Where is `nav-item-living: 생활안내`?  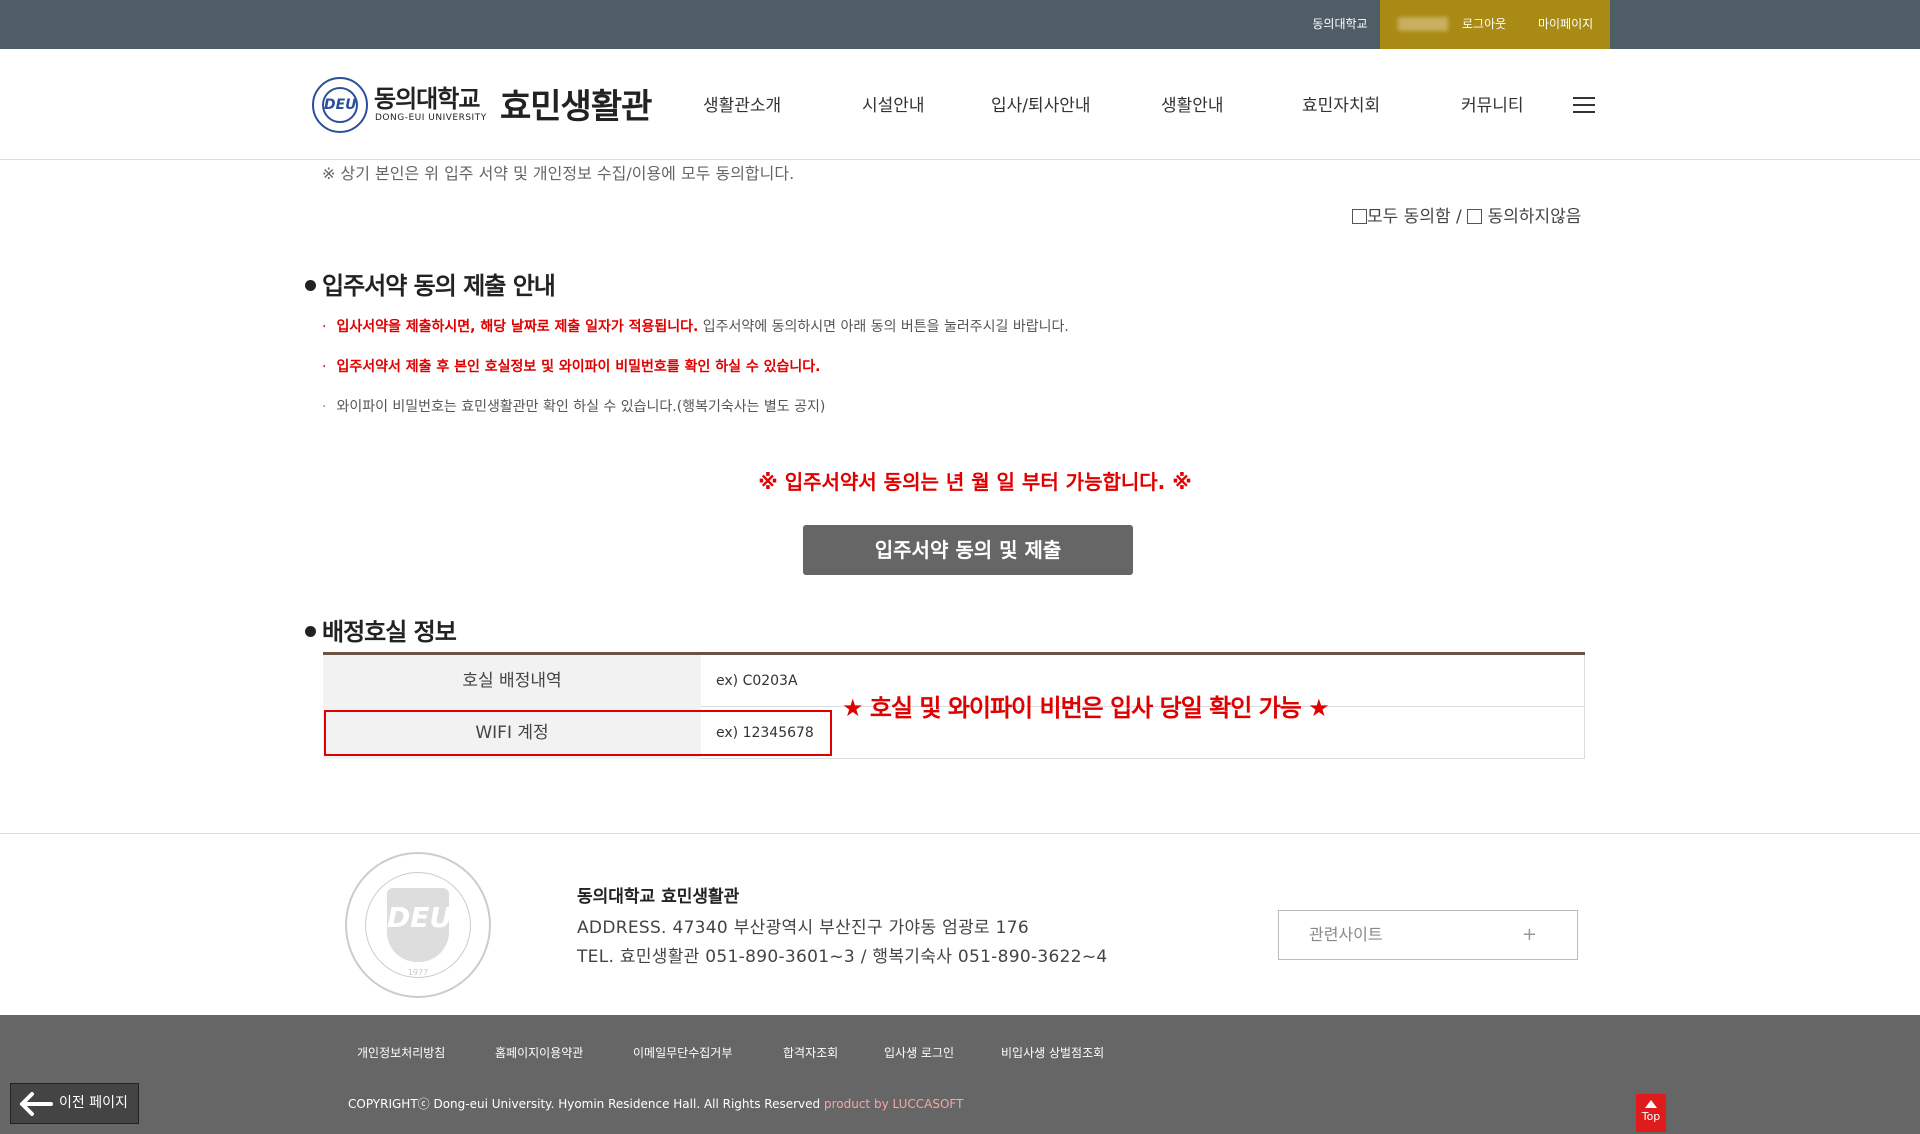
nav-item-living: 생활안내 is located at coordinates (1192, 106).